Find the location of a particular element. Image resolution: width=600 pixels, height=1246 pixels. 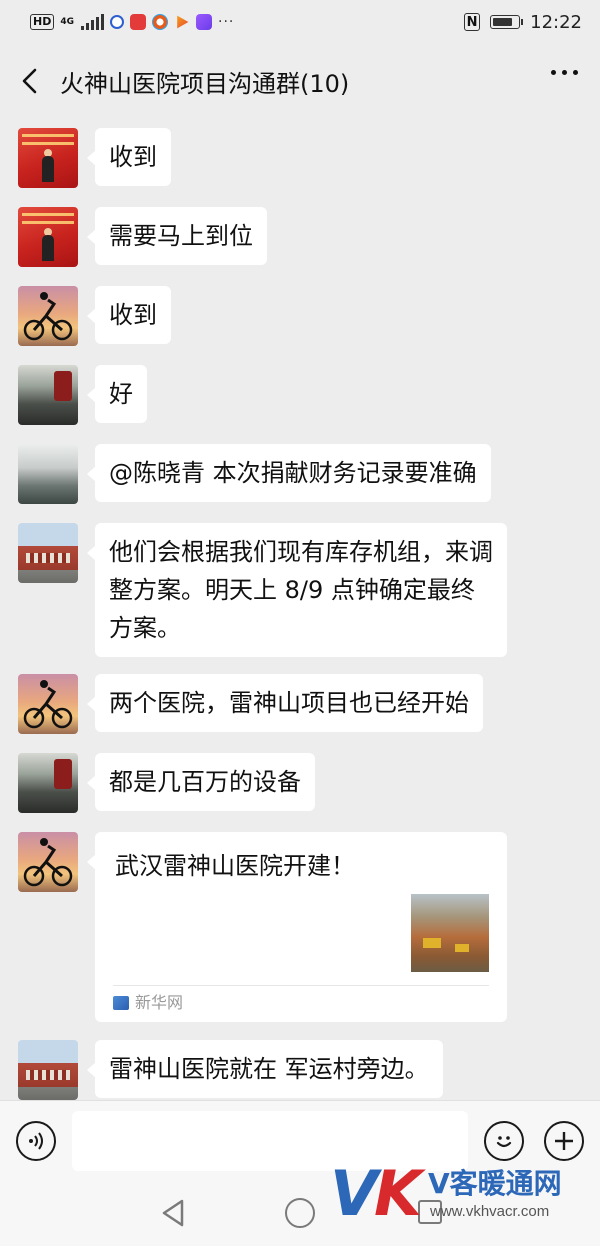

watermark-name: V客暖通网 is located at coordinates (495, 1183).